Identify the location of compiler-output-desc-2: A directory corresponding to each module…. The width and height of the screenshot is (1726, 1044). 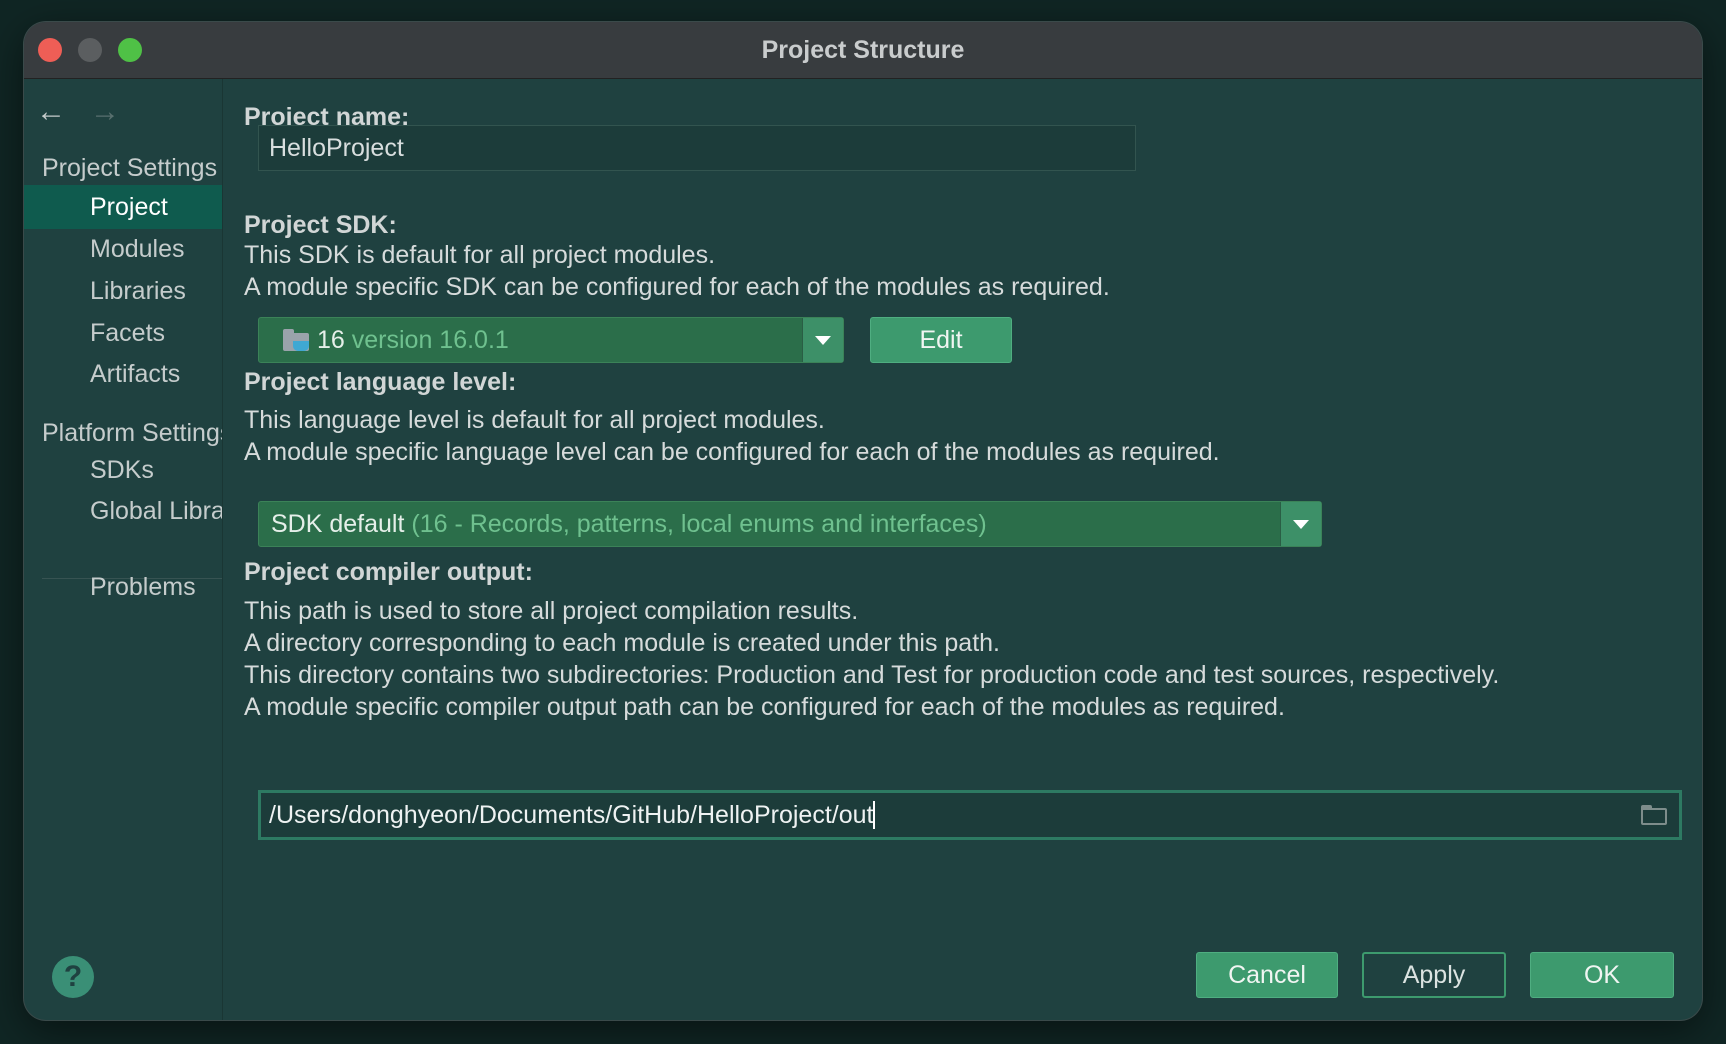
(622, 643).